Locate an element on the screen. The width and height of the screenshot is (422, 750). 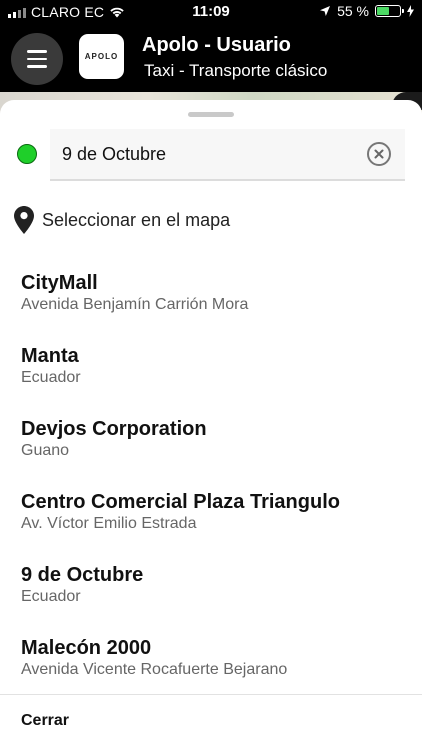
place-name: Malecón 2000 is located at coordinates (86, 648).